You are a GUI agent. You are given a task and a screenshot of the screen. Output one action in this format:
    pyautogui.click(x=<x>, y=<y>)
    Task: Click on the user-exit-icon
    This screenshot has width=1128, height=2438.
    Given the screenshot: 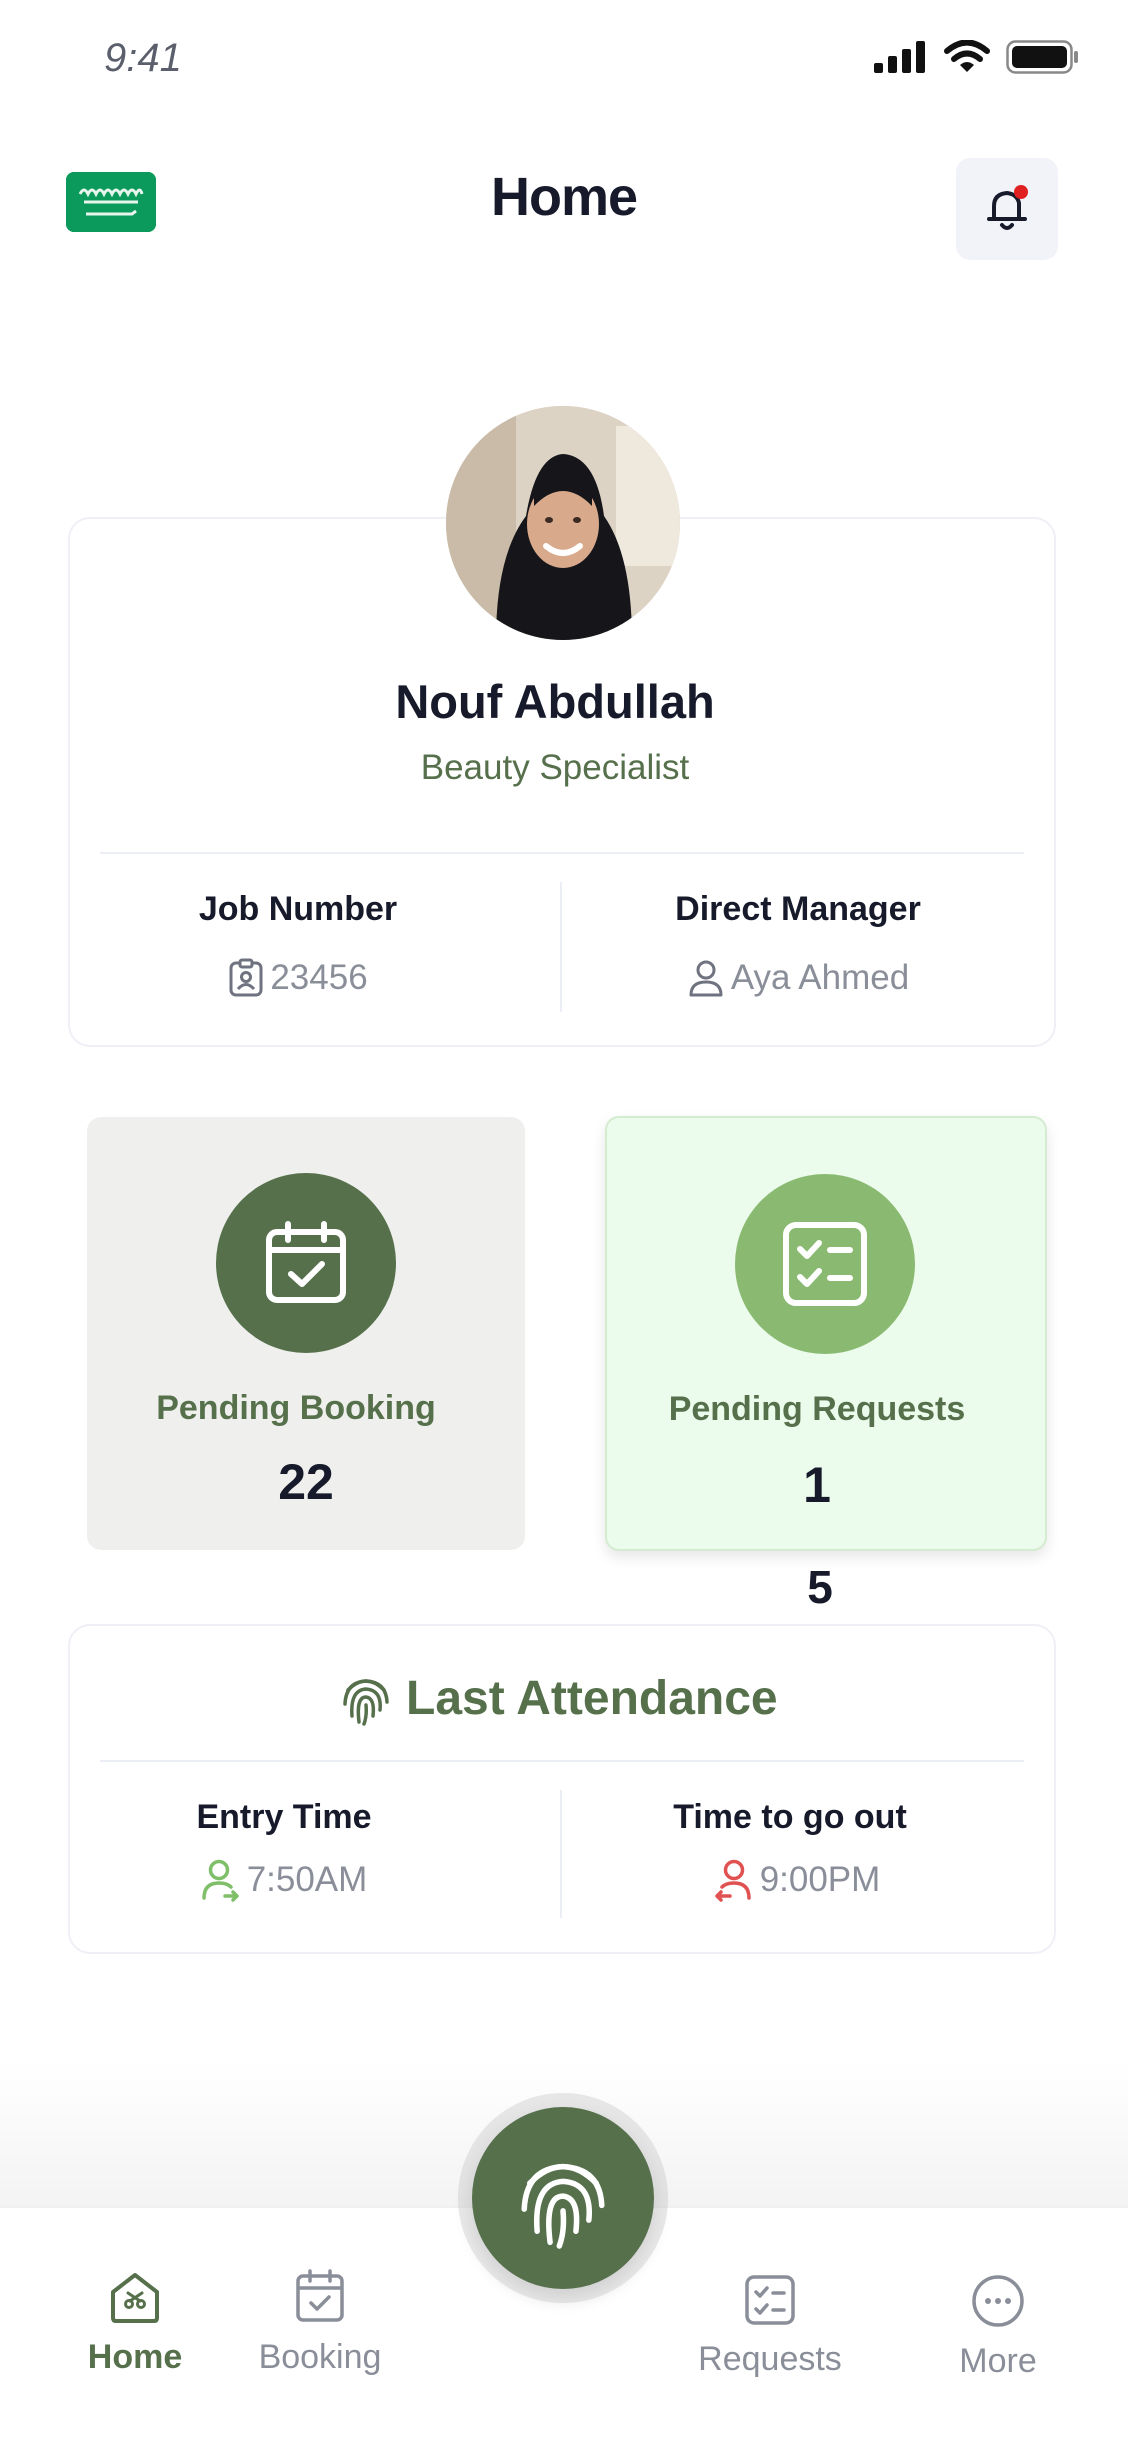 What is the action you would take?
    pyautogui.click(x=732, y=1880)
    